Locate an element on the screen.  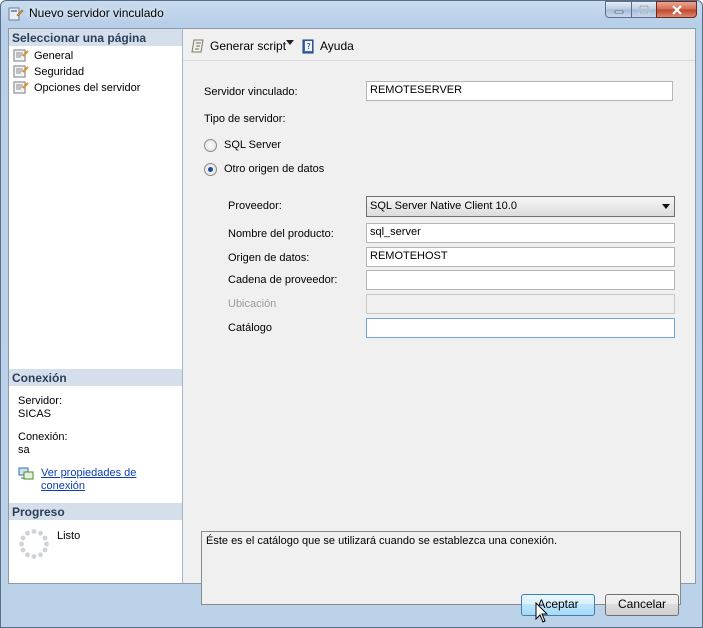
progress-status: Listo is located at coordinates (69, 536).